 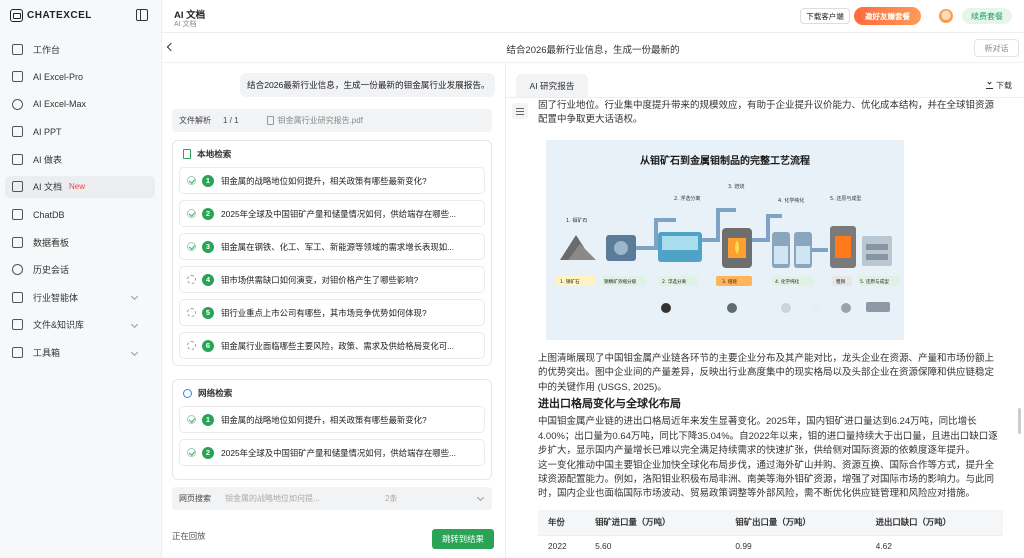 I want to click on file-name: 钼金属行业研究报告.pdf, so click(x=320, y=120).